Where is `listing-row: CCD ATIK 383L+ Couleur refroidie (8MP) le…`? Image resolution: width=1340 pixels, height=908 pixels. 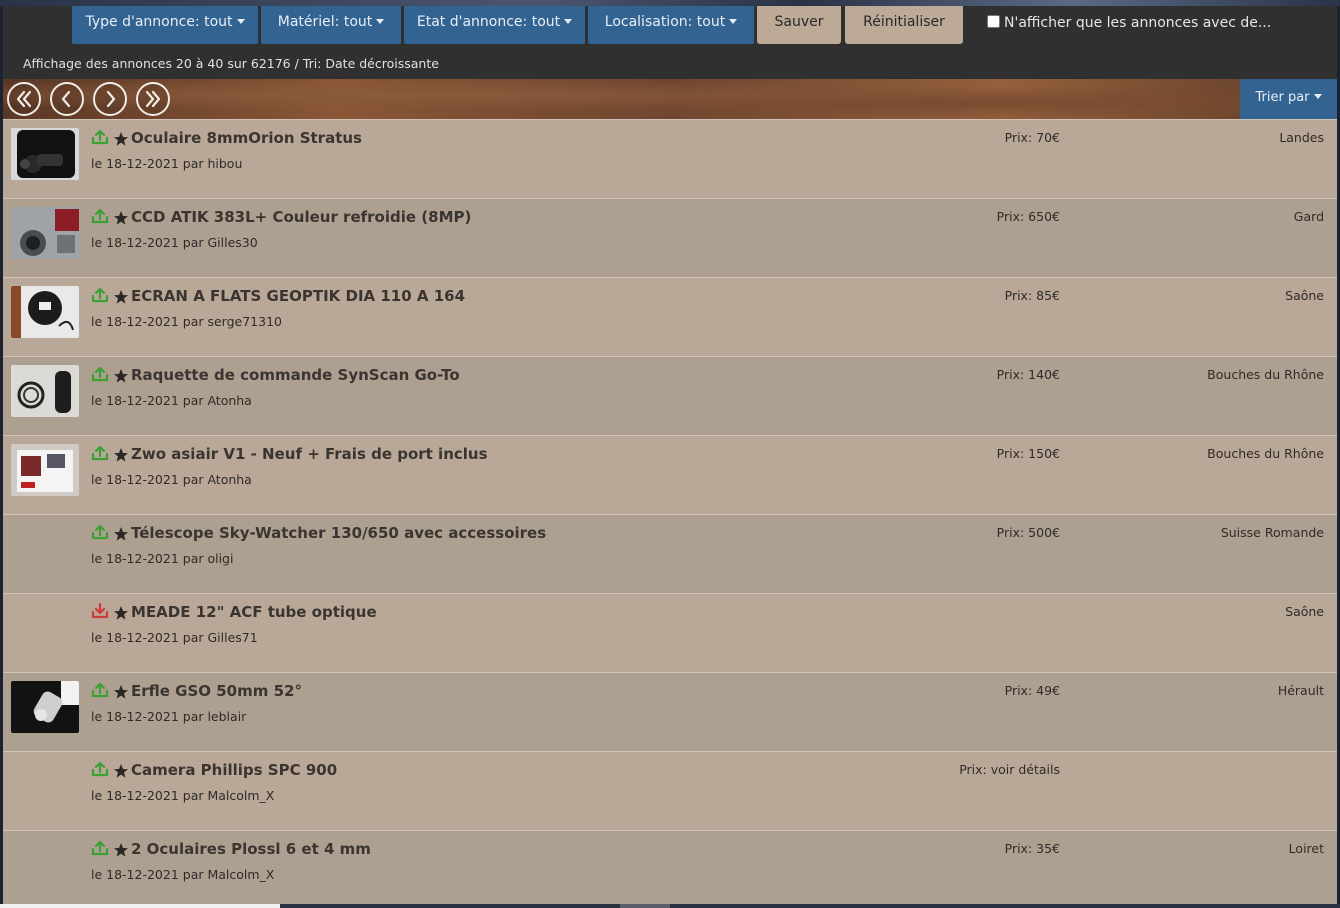 listing-row: CCD ATIK 383L+ Couleur refroidie (8MP) le… is located at coordinates (670, 237).